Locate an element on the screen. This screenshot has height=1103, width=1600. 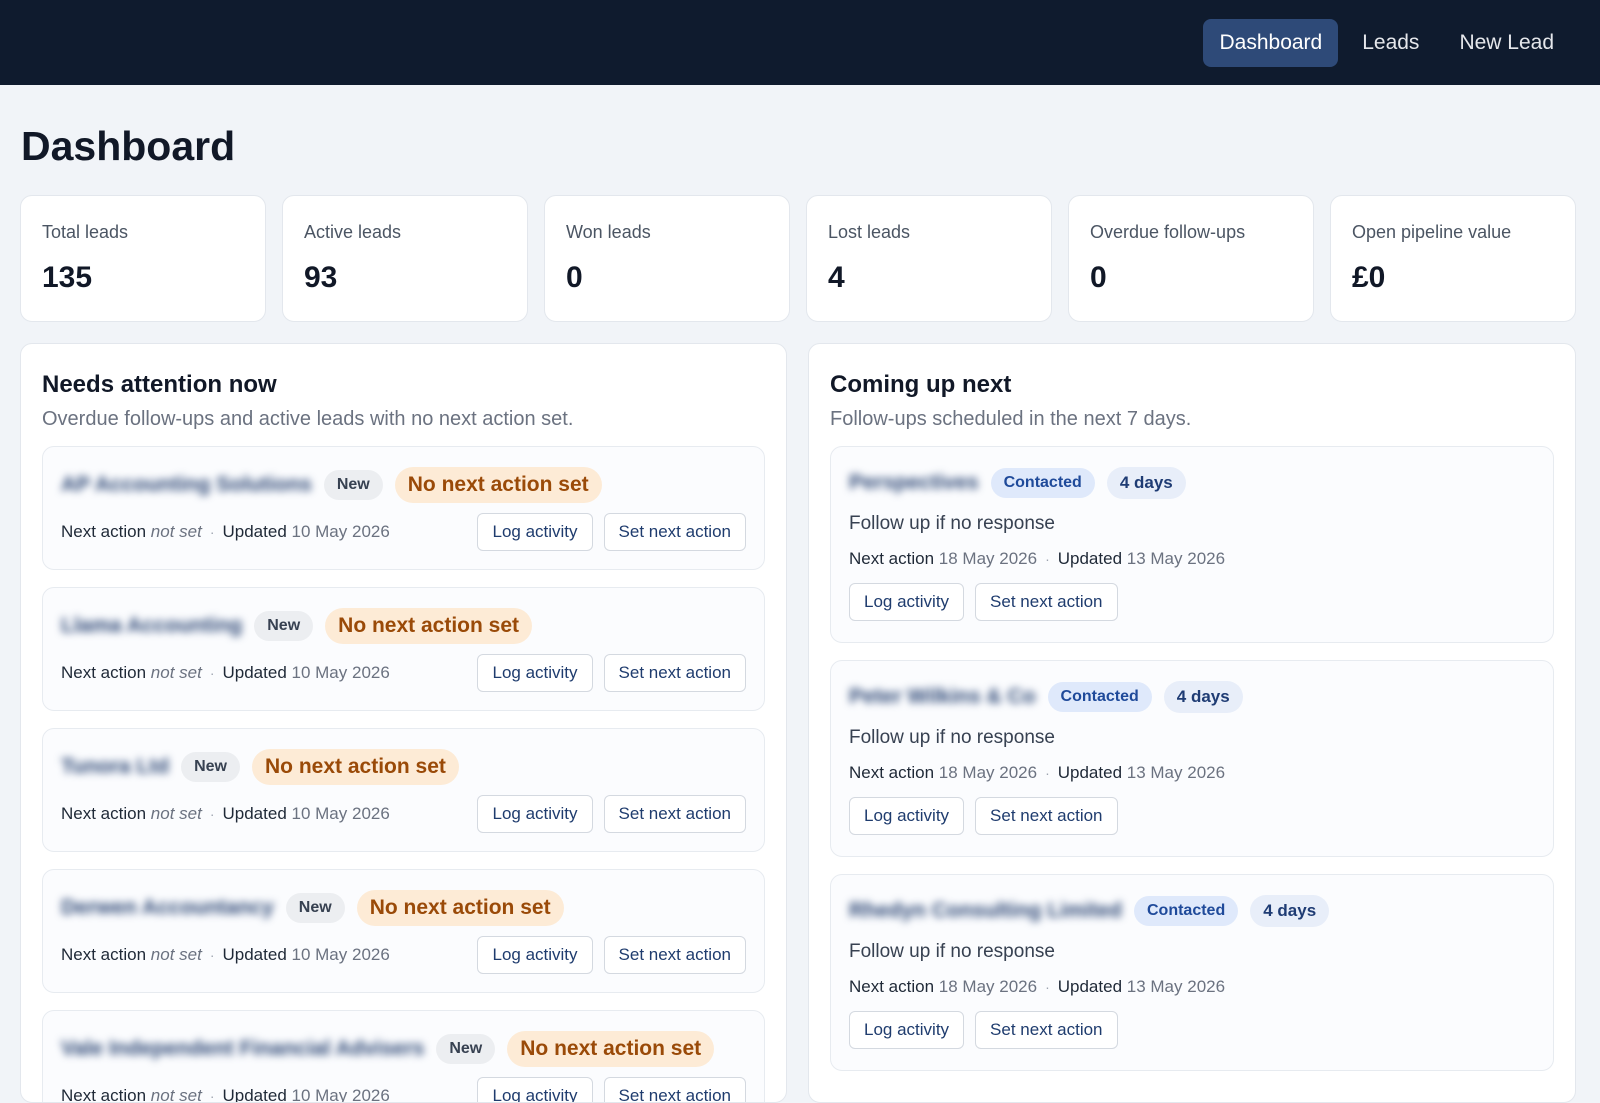
nav-new-lead: New Lead is located at coordinates (1506, 43).